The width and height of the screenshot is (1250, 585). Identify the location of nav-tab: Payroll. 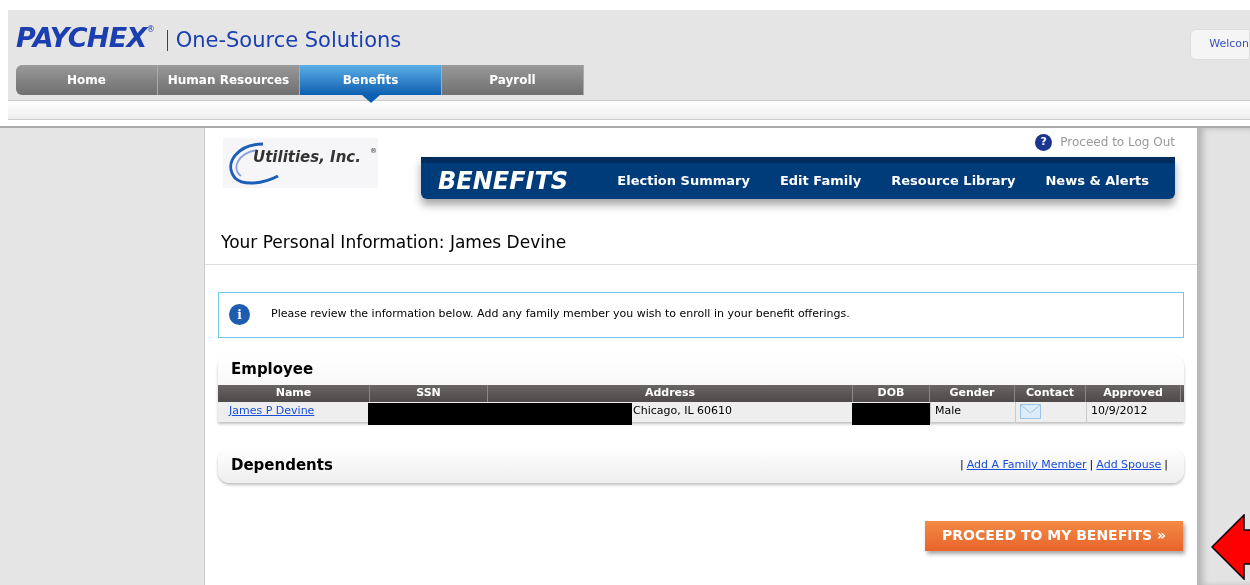
(513, 80).